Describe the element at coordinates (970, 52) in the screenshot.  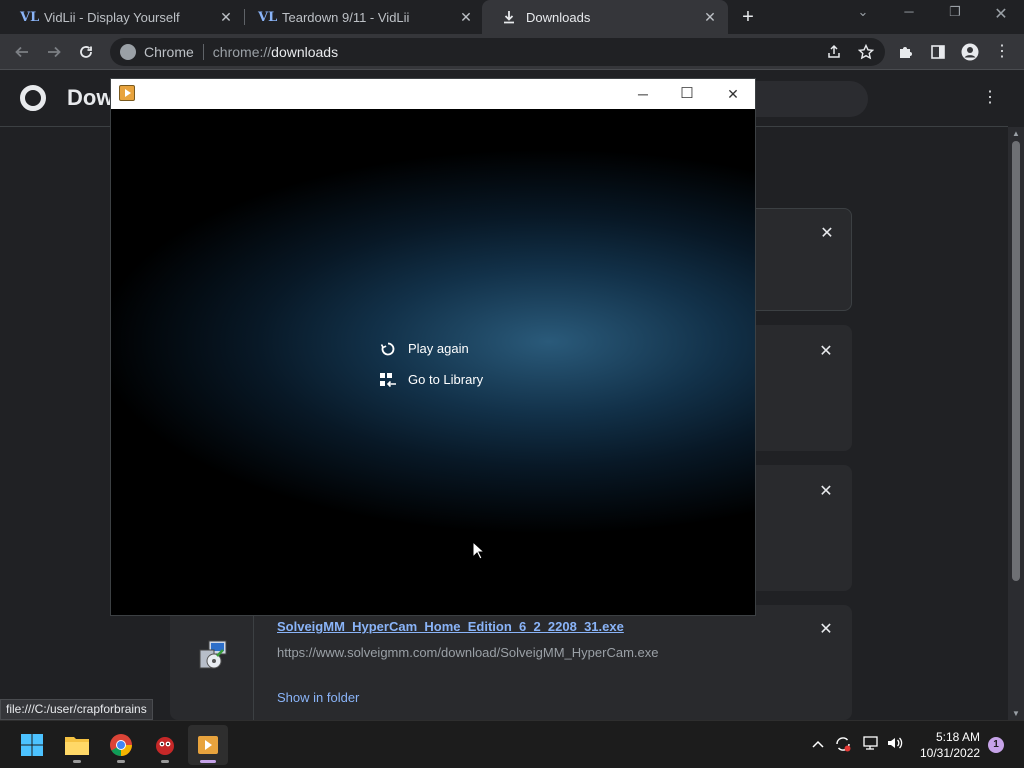
I see `profile-avatar-icon` at that location.